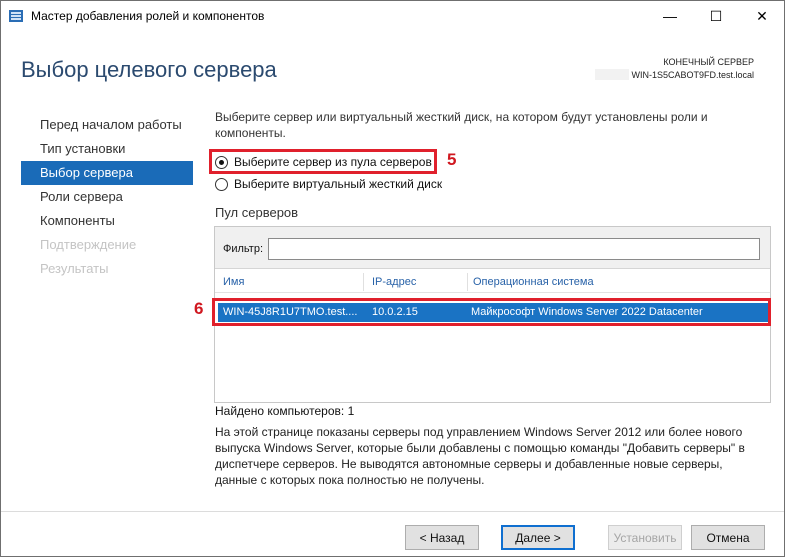 This screenshot has height=557, width=785. What do you see at coordinates (338, 184) in the screenshot?
I see `radio-virtual-disk-label: Выберите виртуальный жесткий диск` at bounding box center [338, 184].